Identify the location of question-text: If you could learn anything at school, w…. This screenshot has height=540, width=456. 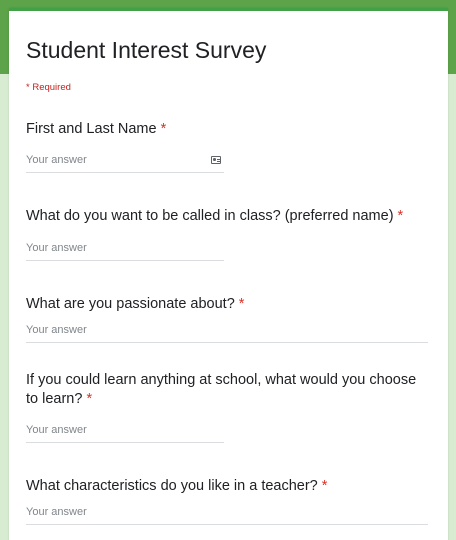
(221, 389).